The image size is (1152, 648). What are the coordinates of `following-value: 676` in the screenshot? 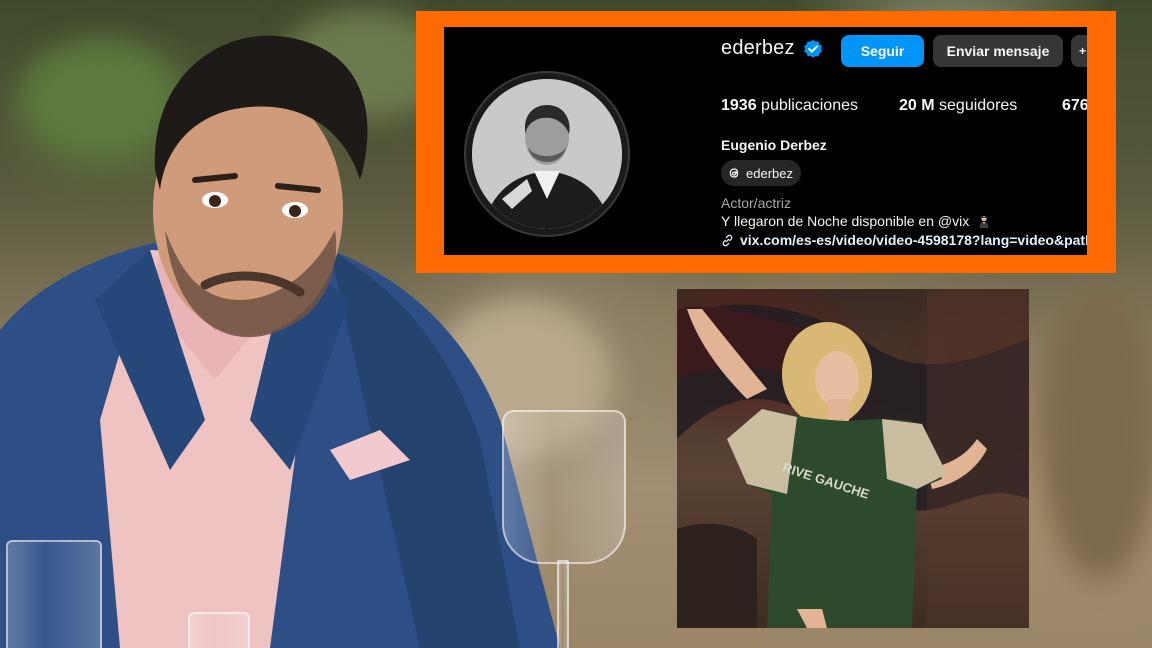 It's located at (1074, 105).